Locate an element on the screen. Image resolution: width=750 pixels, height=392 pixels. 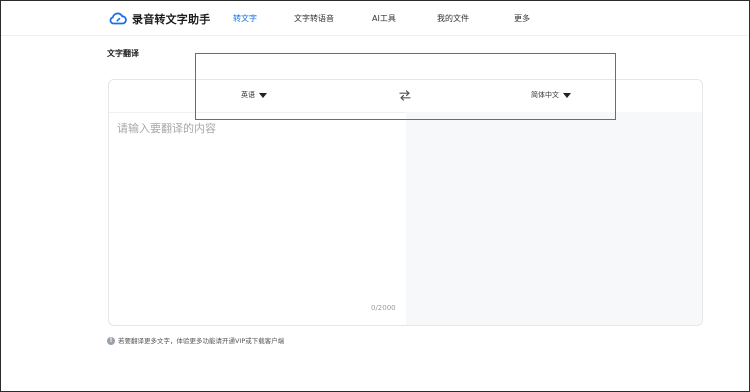
nav-item-my-files: 我的文件 is located at coordinates (453, 18).